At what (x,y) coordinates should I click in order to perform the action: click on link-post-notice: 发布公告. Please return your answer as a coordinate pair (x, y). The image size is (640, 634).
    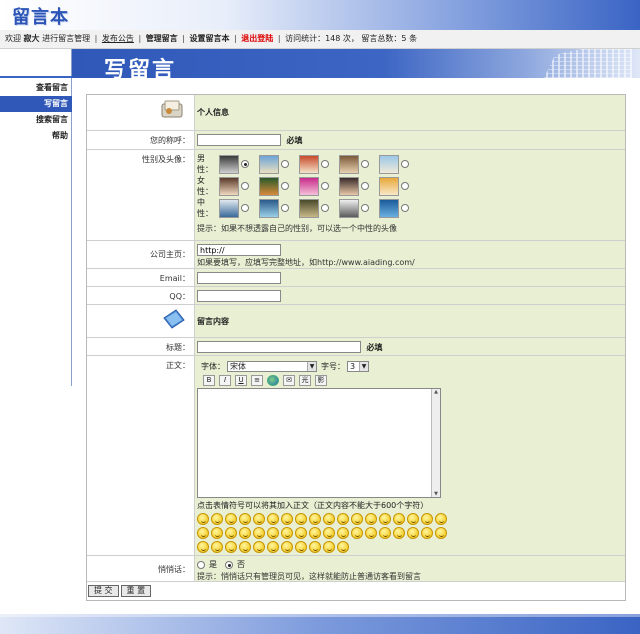
    Looking at the image, I should click on (118, 38).